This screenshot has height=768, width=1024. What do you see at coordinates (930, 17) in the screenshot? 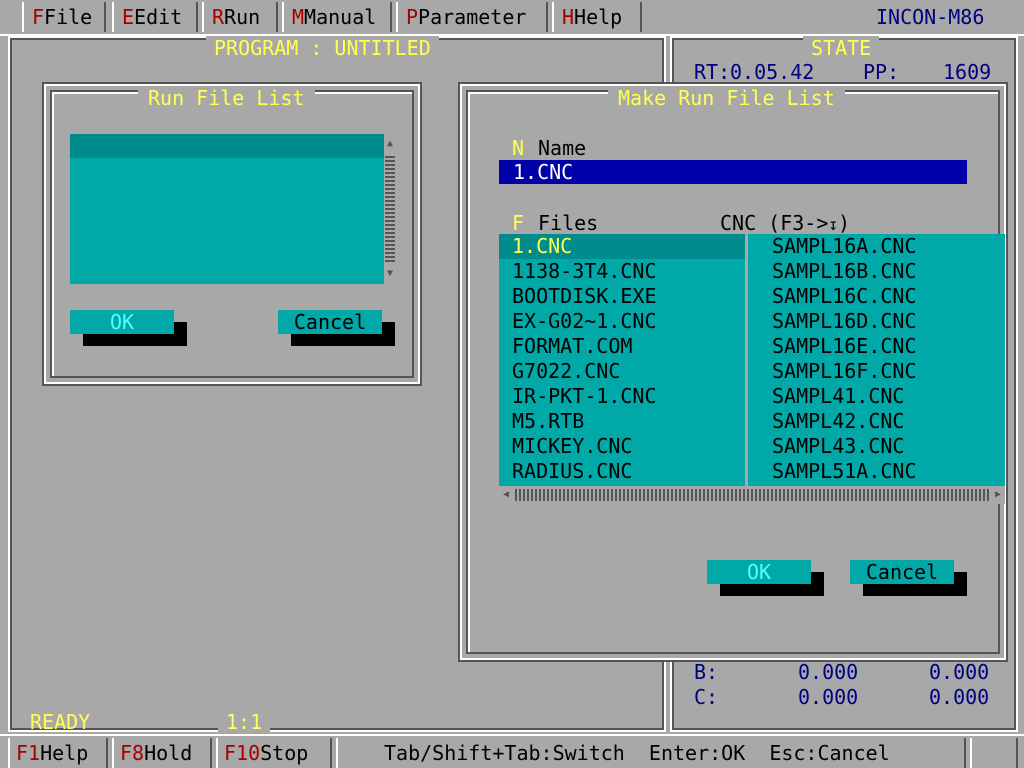
I see `app-name: INCON-M86` at bounding box center [930, 17].